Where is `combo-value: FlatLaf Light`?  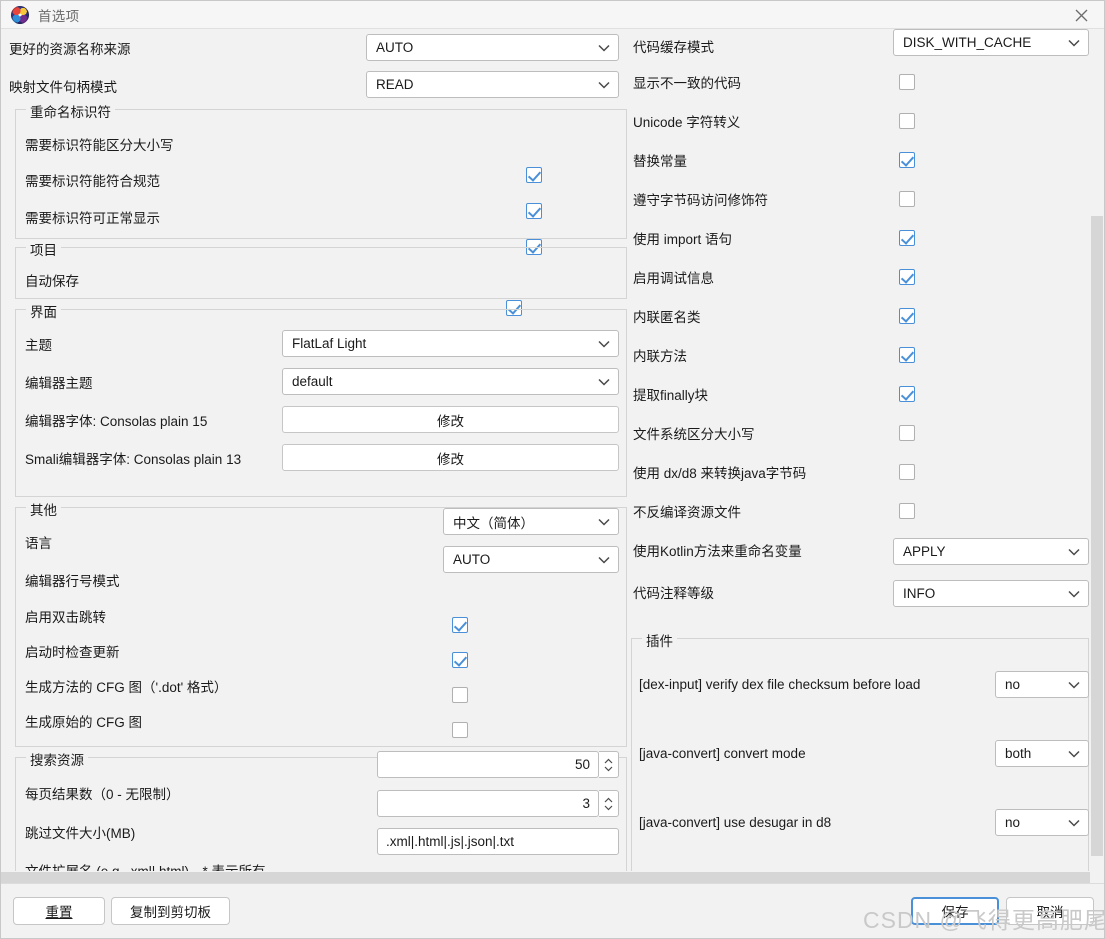
combo-value: FlatLaf Light is located at coordinates (329, 343).